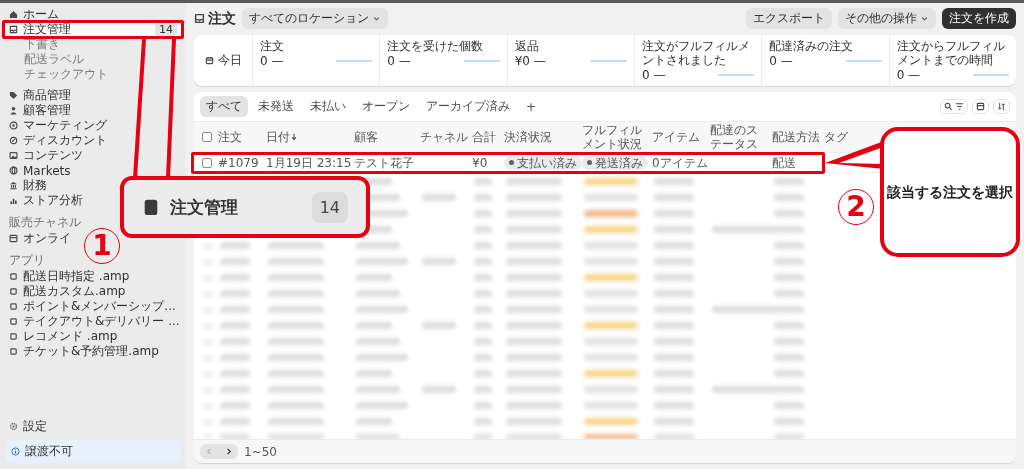 The image size is (1024, 469). What do you see at coordinates (84, 351) in the screenshot?
I see `sidebar-item: チケット&予約管理.amp` at bounding box center [84, 351].